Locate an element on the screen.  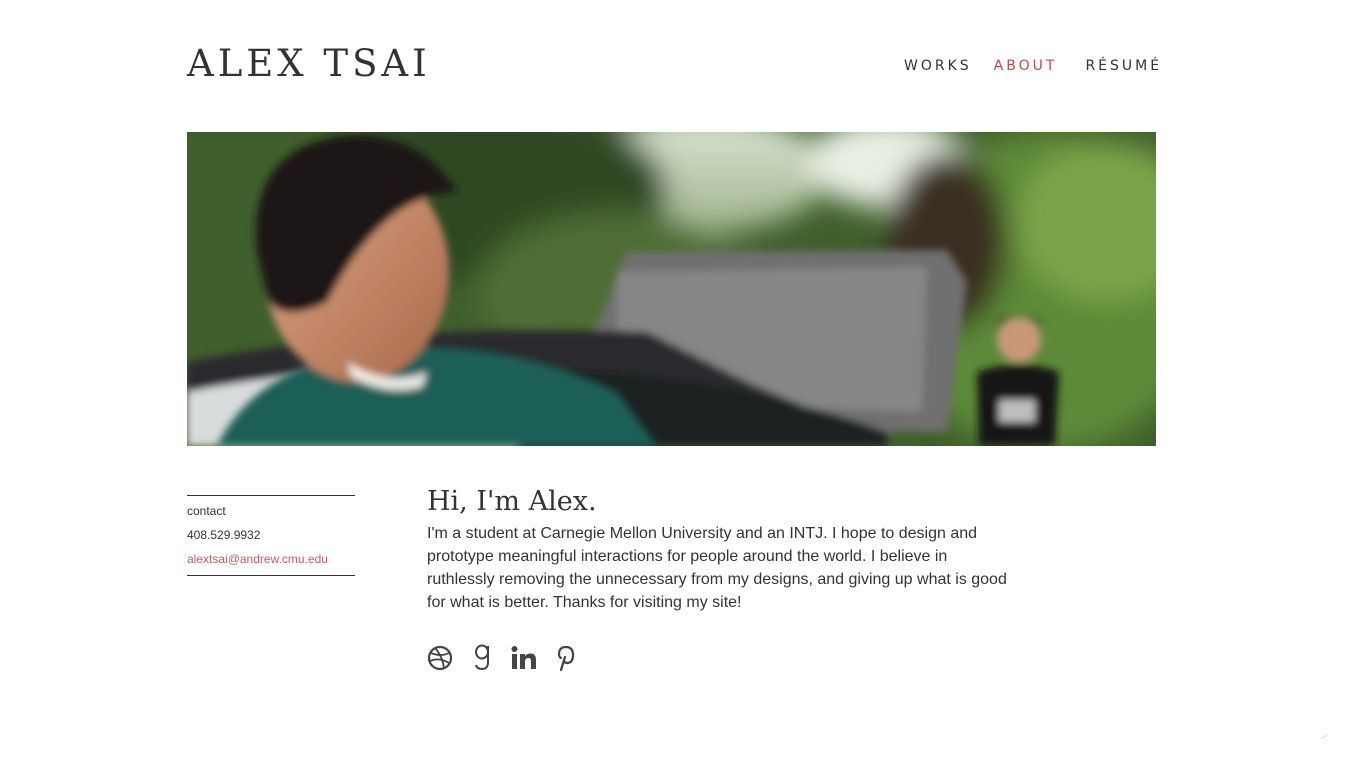
main-nav: WORKS ABOUT RÉSUMÉ is located at coordinates (1033, 66).